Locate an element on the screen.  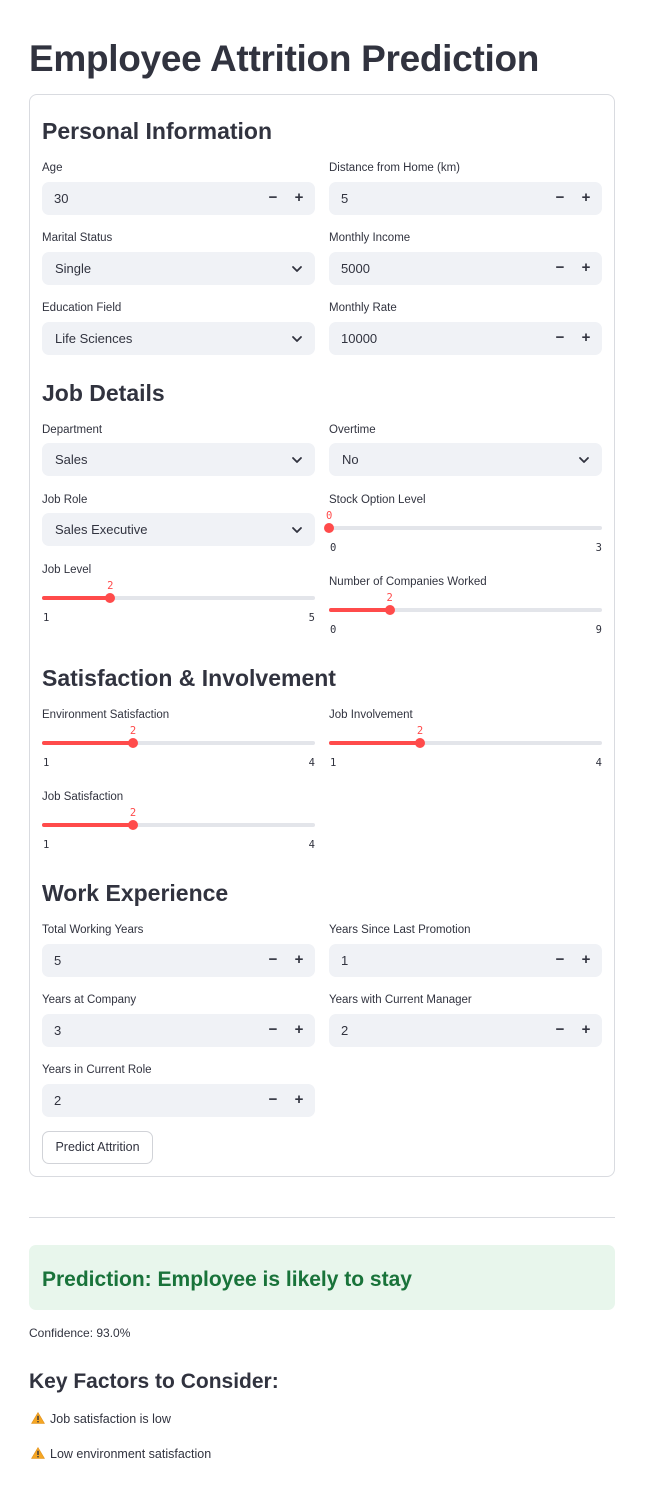
divider is located at coordinates (322, 1217).